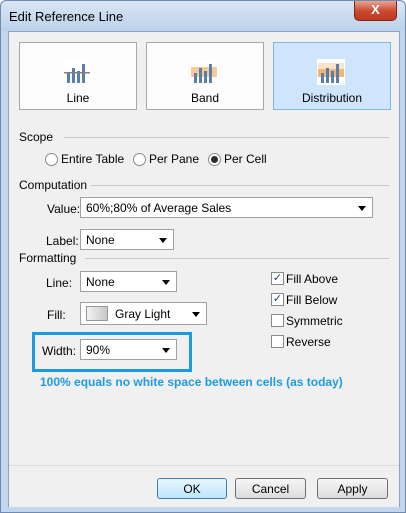  Describe the element at coordinates (314, 321) in the screenshot. I see `symmetric-label: Symmetric` at that location.